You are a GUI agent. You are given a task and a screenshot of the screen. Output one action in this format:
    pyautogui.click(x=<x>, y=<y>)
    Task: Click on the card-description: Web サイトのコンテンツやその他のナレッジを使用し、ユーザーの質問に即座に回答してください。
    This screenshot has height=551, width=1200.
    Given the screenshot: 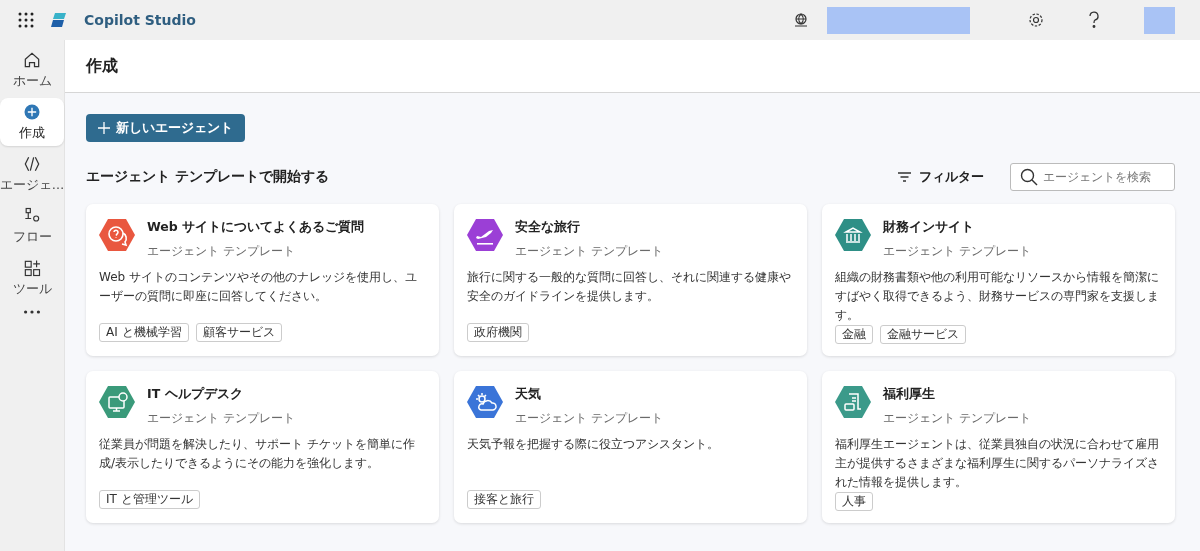 What is the action you would take?
    pyautogui.click(x=258, y=287)
    